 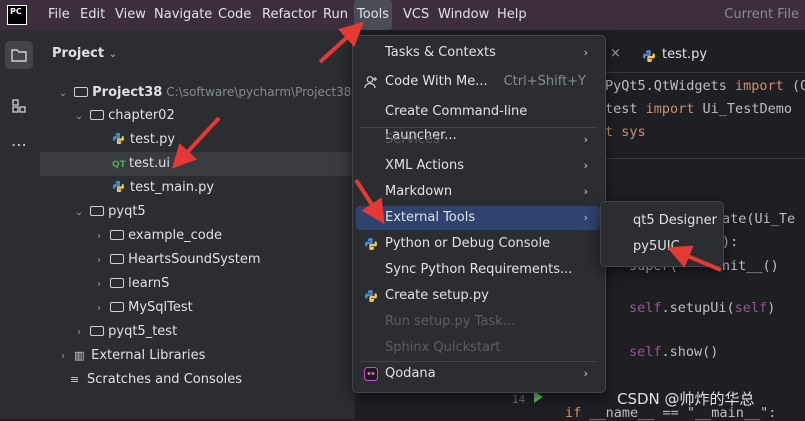 I want to click on menu-item-create-setup: Create setup.py, so click(x=478, y=296).